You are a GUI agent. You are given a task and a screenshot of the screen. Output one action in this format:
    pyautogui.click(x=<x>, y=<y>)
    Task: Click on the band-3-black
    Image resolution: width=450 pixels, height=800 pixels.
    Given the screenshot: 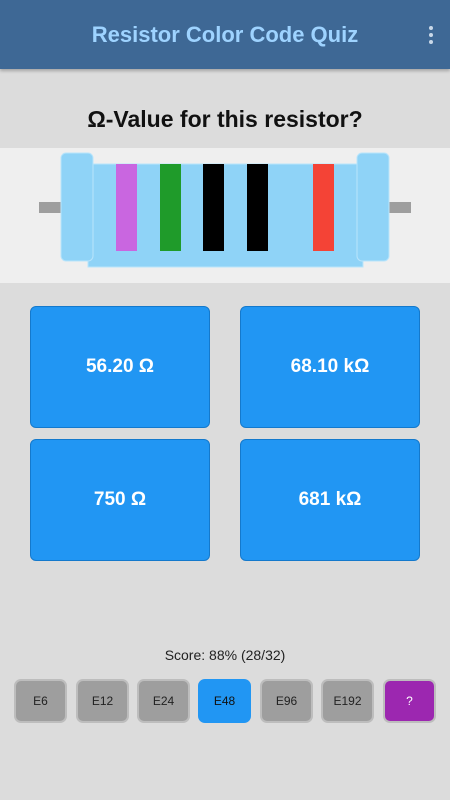 What is the action you would take?
    pyautogui.click(x=213, y=207)
    